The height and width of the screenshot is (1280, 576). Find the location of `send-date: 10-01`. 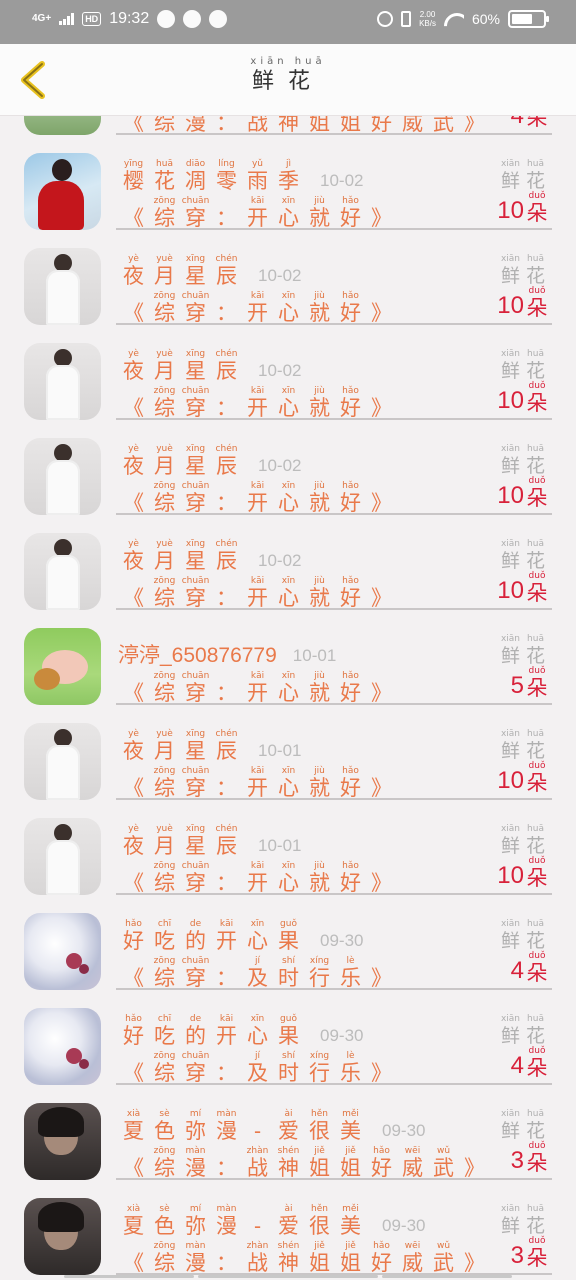

send-date: 10-01 is located at coordinates (280, 750).